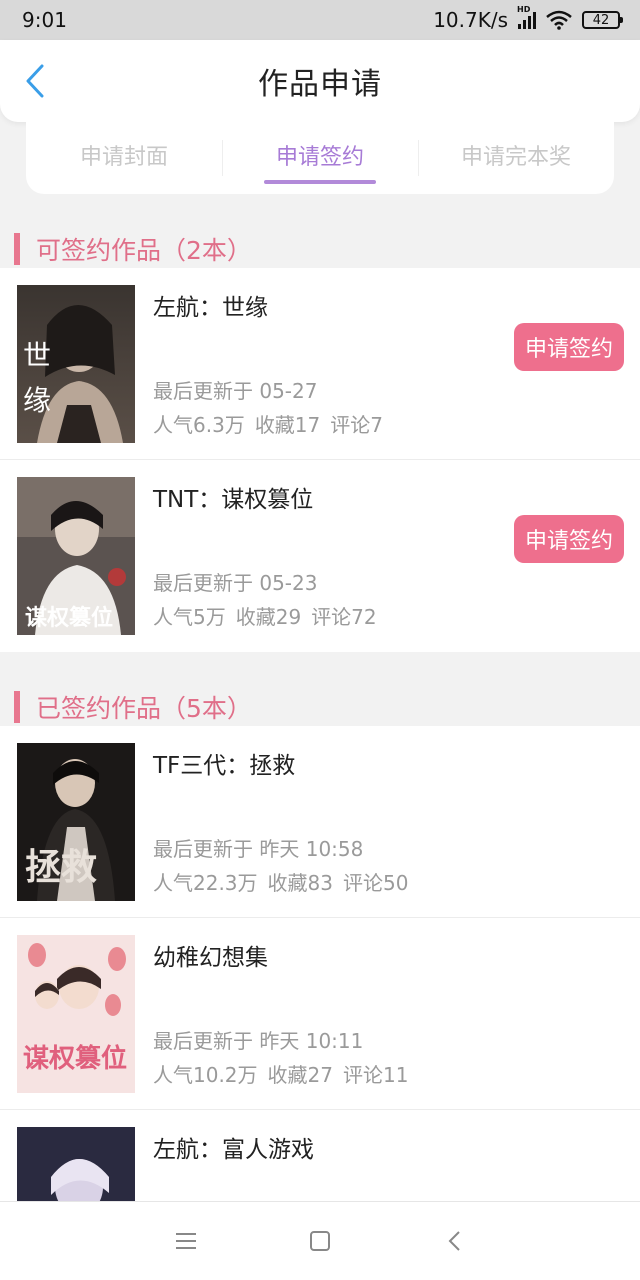 Image resolution: width=640 pixels, height=1280 pixels. What do you see at coordinates (233, 1150) in the screenshot?
I see `book-title: 左航：富人游戏` at bounding box center [233, 1150].